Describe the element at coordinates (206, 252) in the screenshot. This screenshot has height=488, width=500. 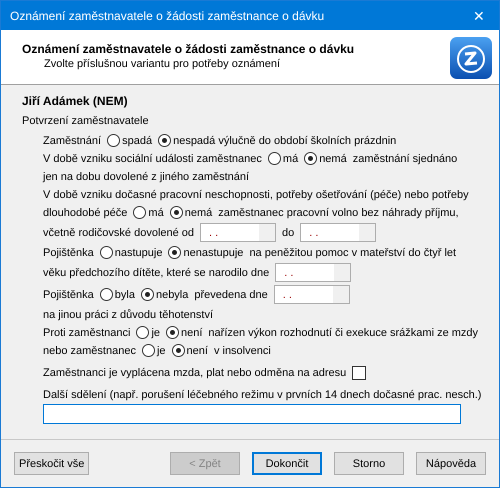
I see `radio-option: nenastupuje` at that location.